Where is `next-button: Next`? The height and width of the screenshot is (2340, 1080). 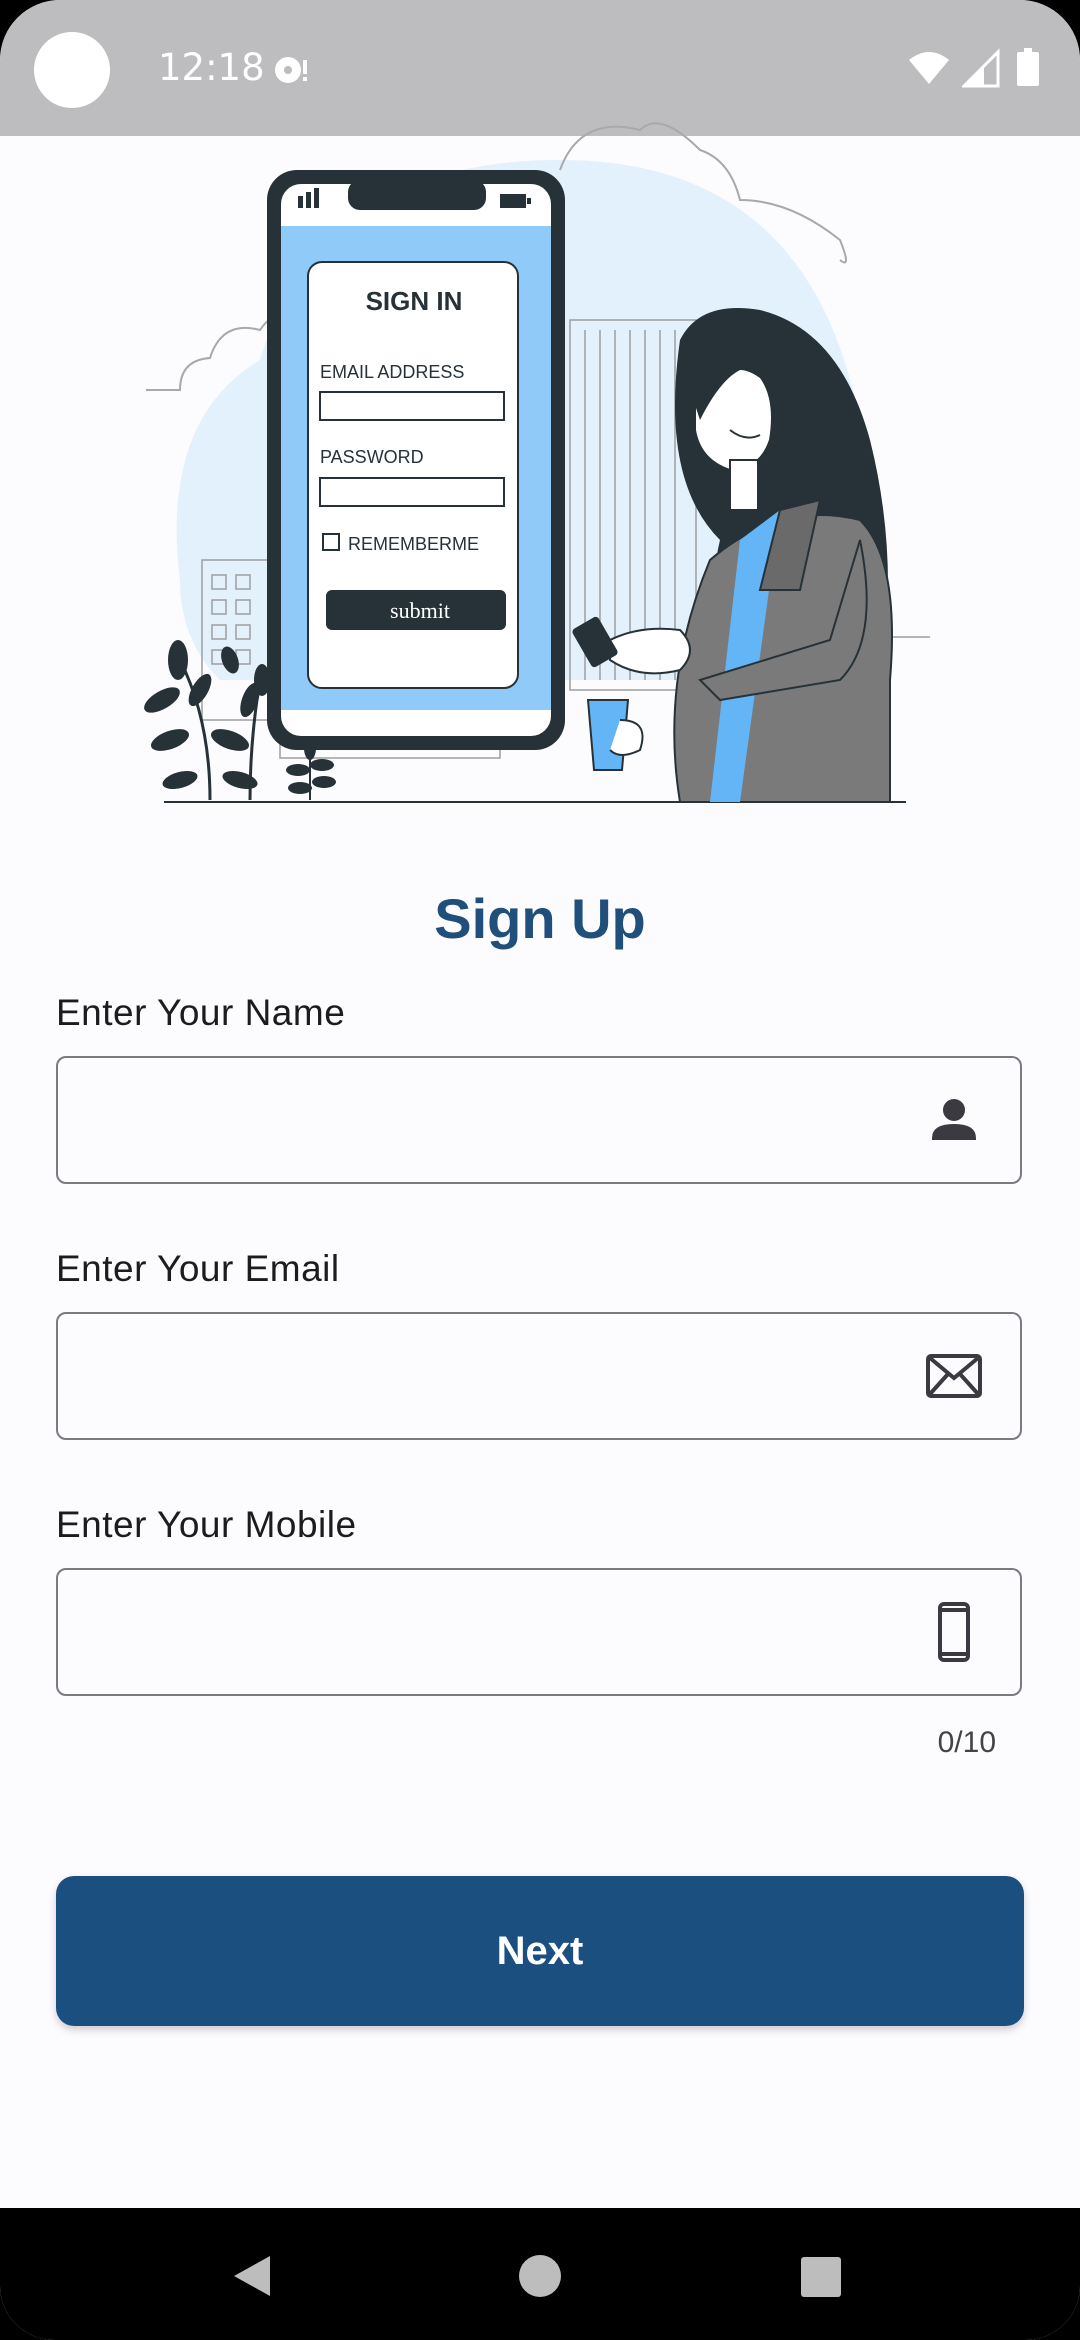
next-button: Next is located at coordinates (540, 1951).